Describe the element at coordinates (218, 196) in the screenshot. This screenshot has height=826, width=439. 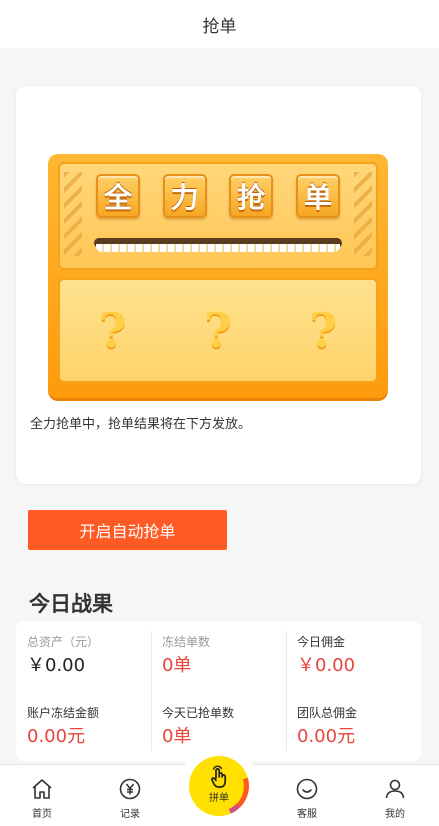
I see `tile-row: 全 力 抢 单` at that location.